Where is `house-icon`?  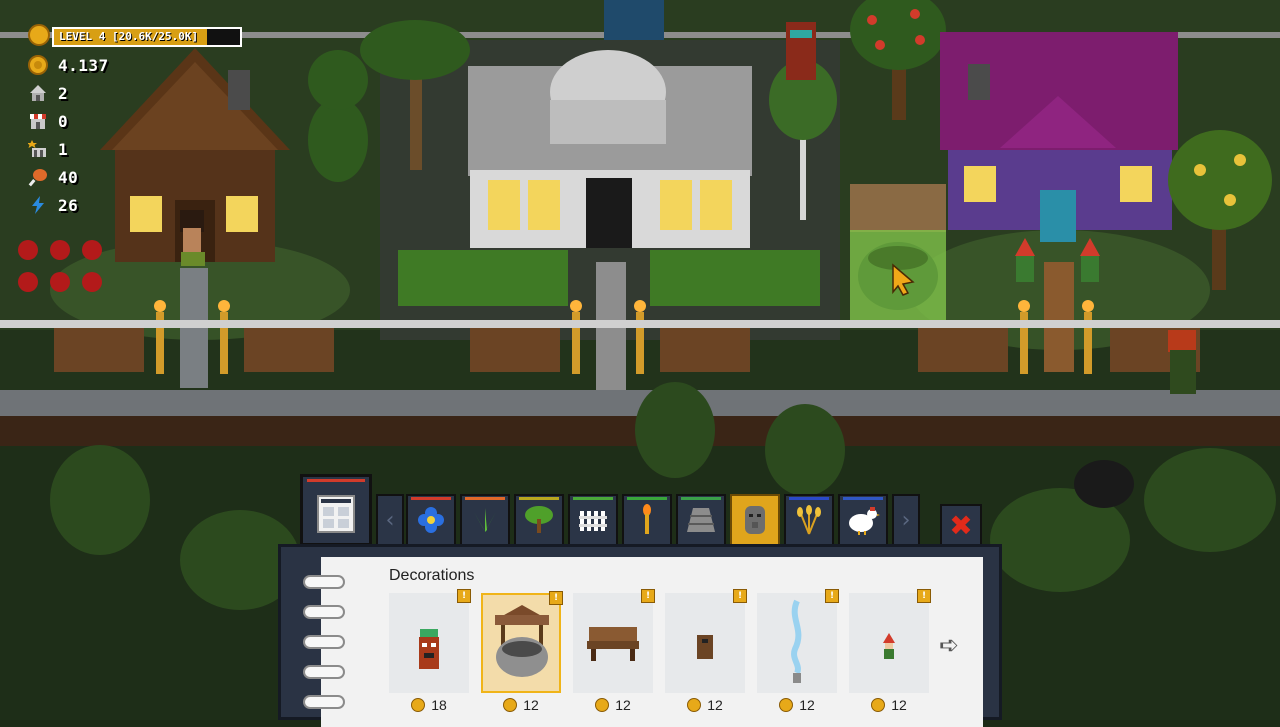 house-icon is located at coordinates (38, 93).